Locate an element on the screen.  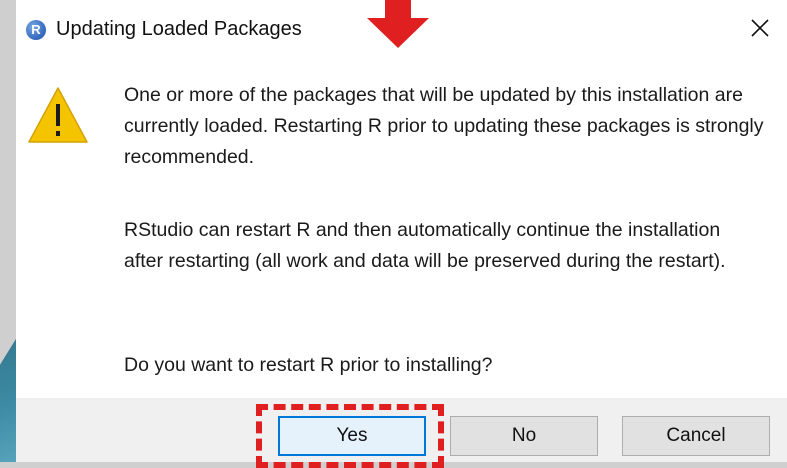
cancel-button: Cancel is located at coordinates (696, 436).